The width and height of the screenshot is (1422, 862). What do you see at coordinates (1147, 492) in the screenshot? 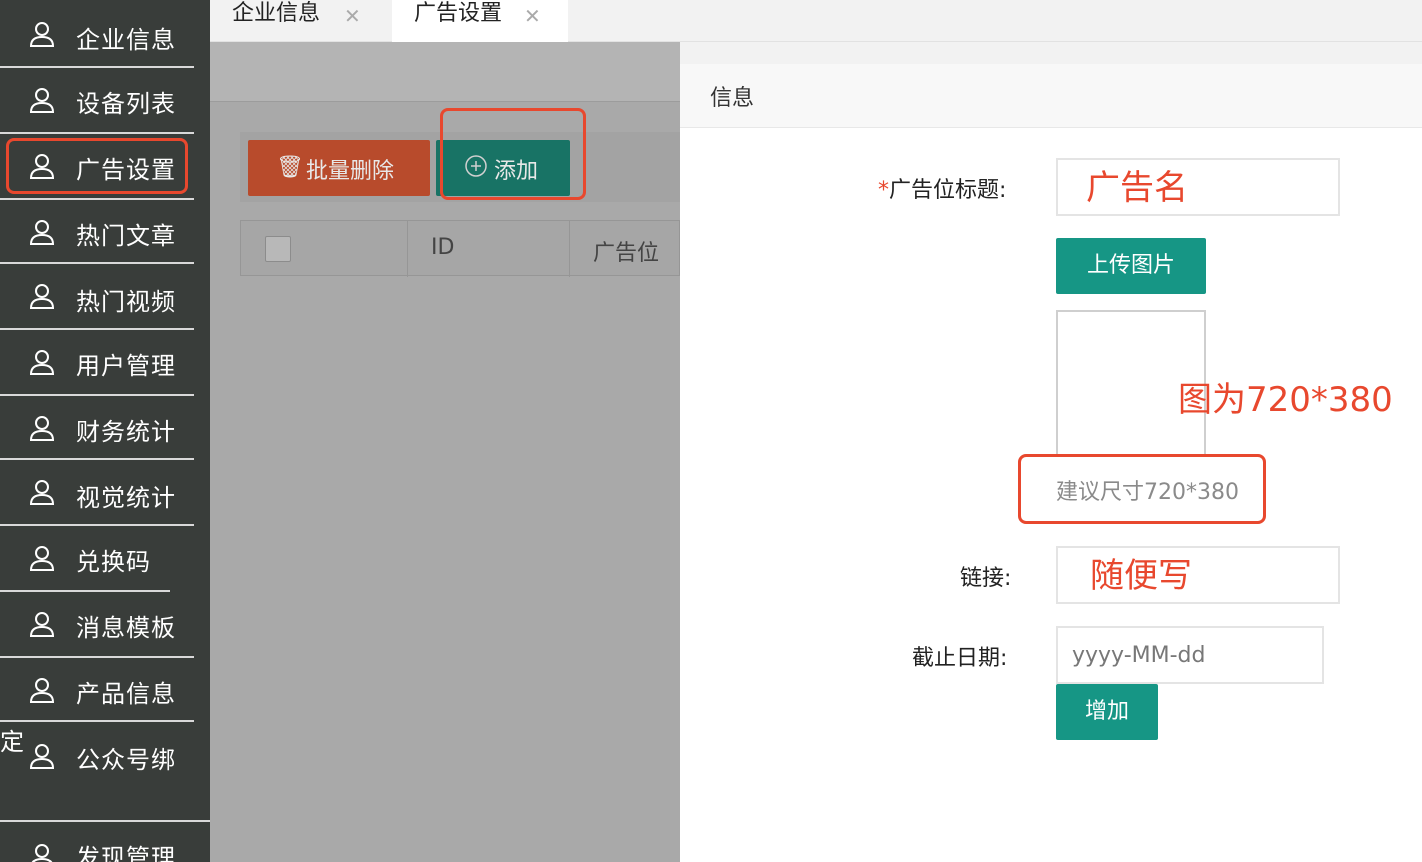
I see `size-hint: 建议尺寸720*380` at bounding box center [1147, 492].